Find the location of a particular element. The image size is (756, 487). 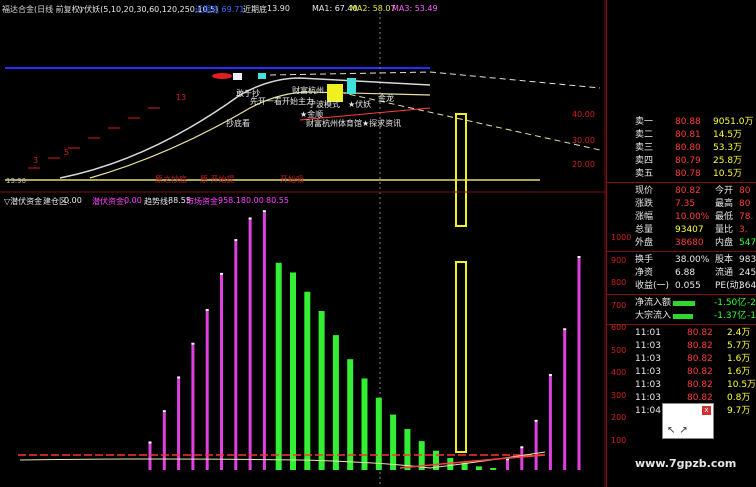

upper-label-6: 金龙 is located at coordinates (386, 98).